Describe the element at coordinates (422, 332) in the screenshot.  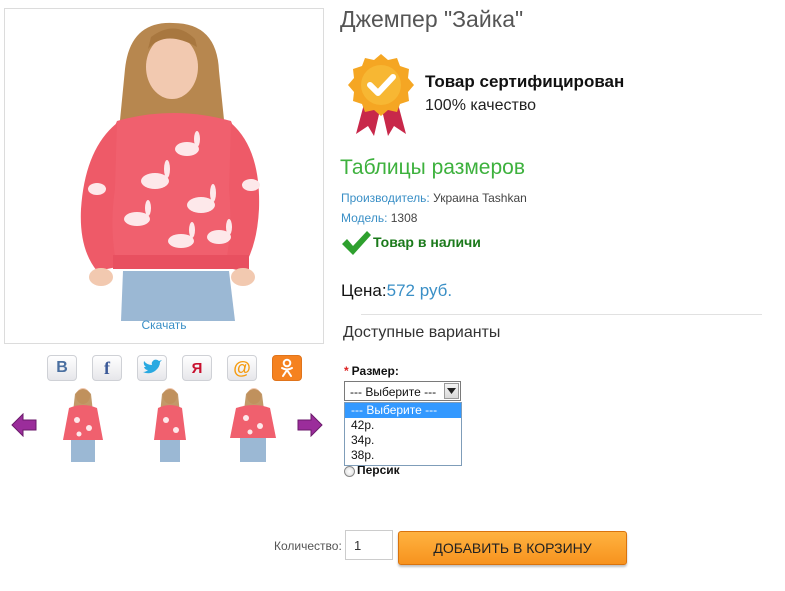
I see `variants-title: Доступные варианты` at that location.